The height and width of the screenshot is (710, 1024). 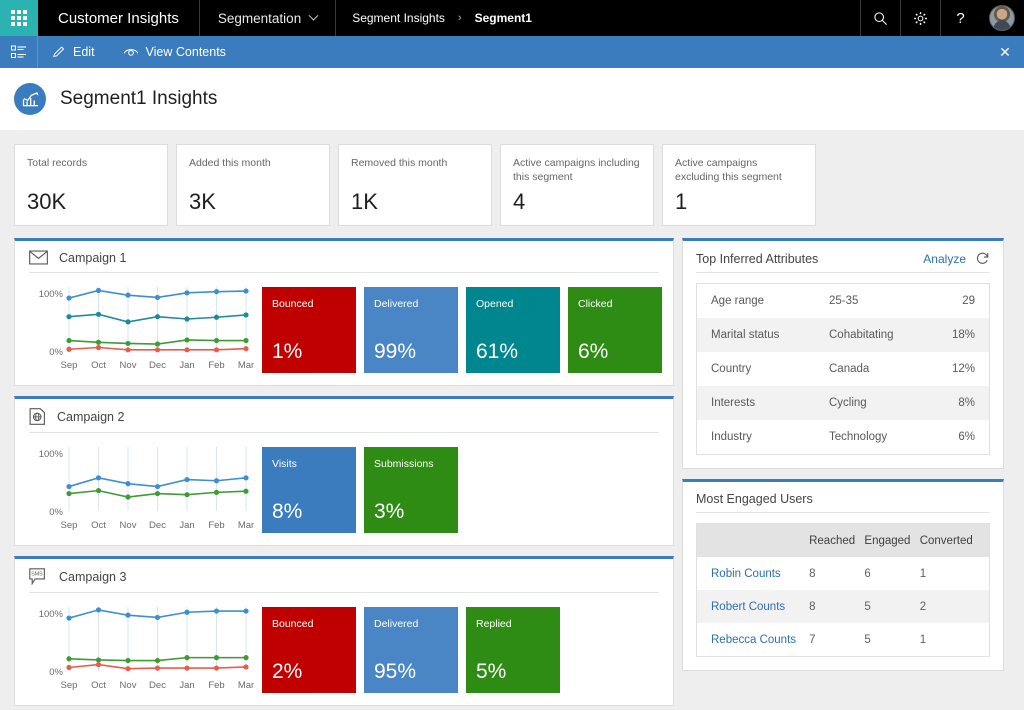 What do you see at coordinates (731, 369) in the screenshot?
I see `attribute-name: Country` at bounding box center [731, 369].